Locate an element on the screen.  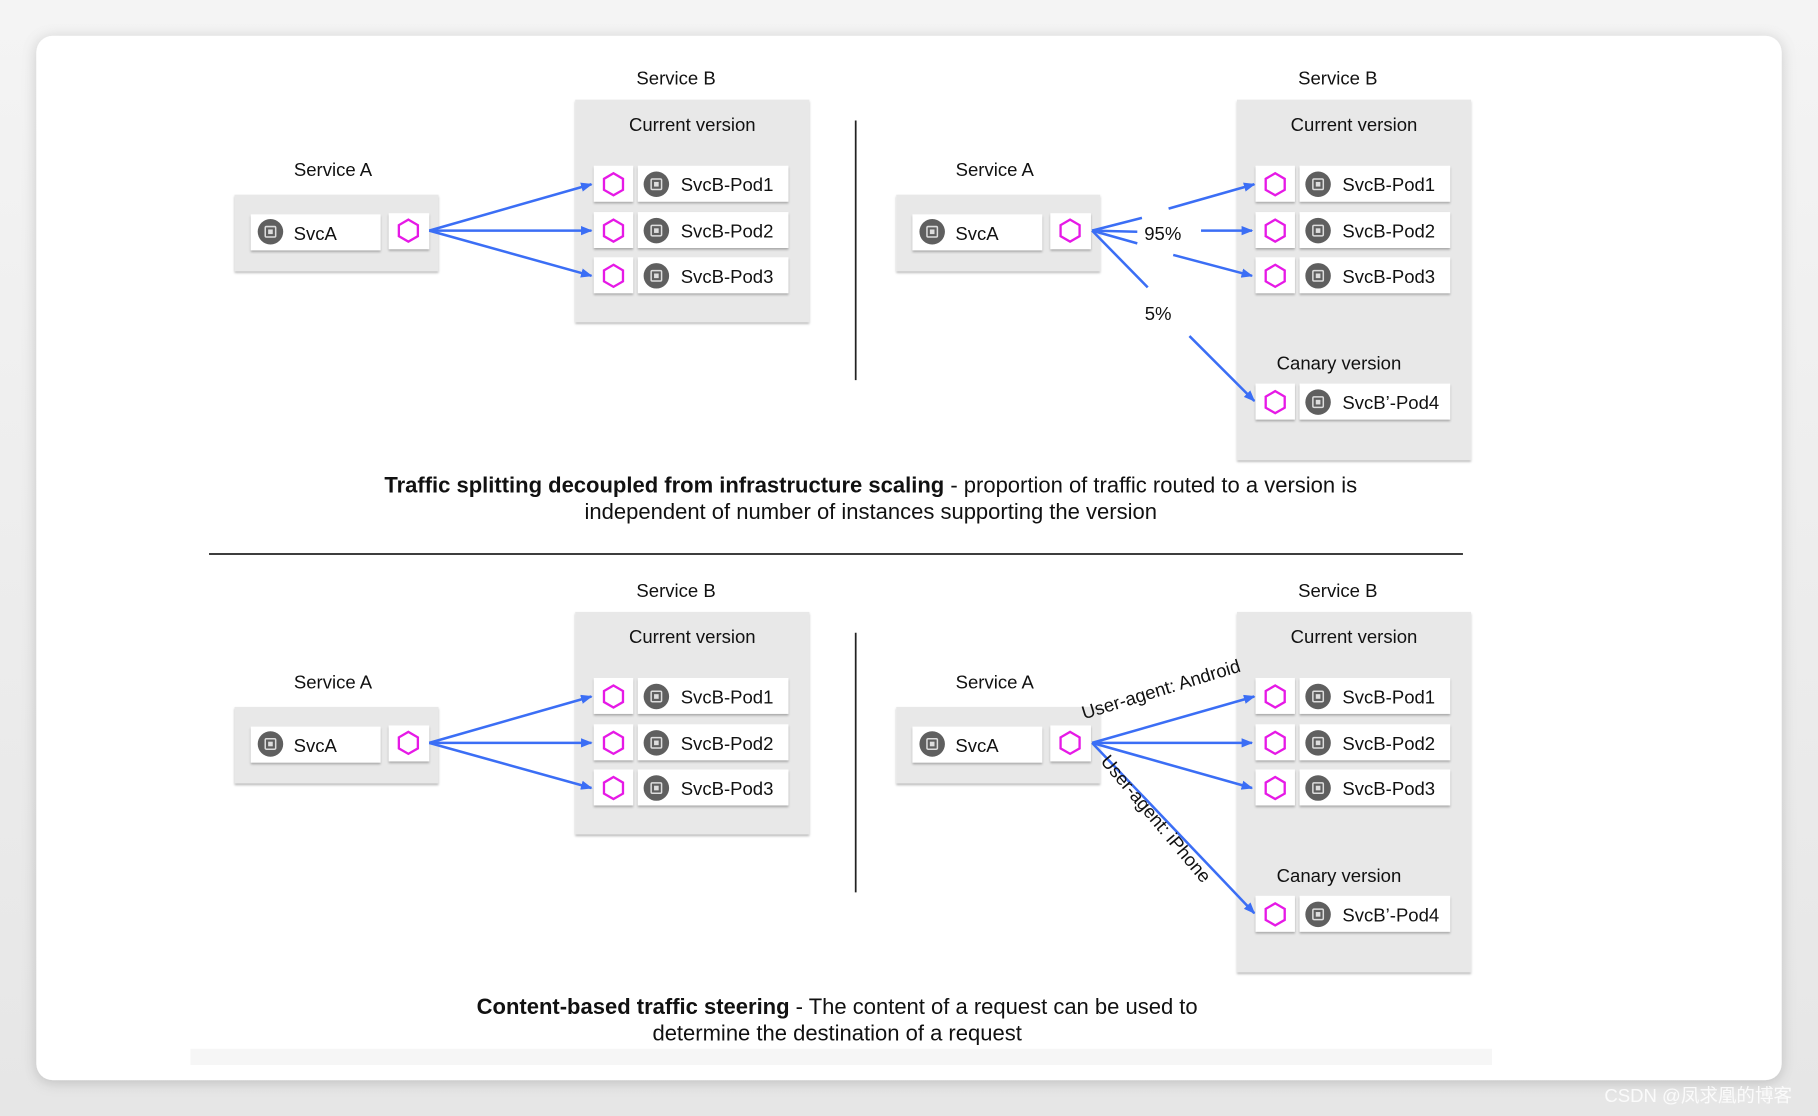
caption-bottom-bold: Content-based traffic steering is located at coordinates (633, 1006).